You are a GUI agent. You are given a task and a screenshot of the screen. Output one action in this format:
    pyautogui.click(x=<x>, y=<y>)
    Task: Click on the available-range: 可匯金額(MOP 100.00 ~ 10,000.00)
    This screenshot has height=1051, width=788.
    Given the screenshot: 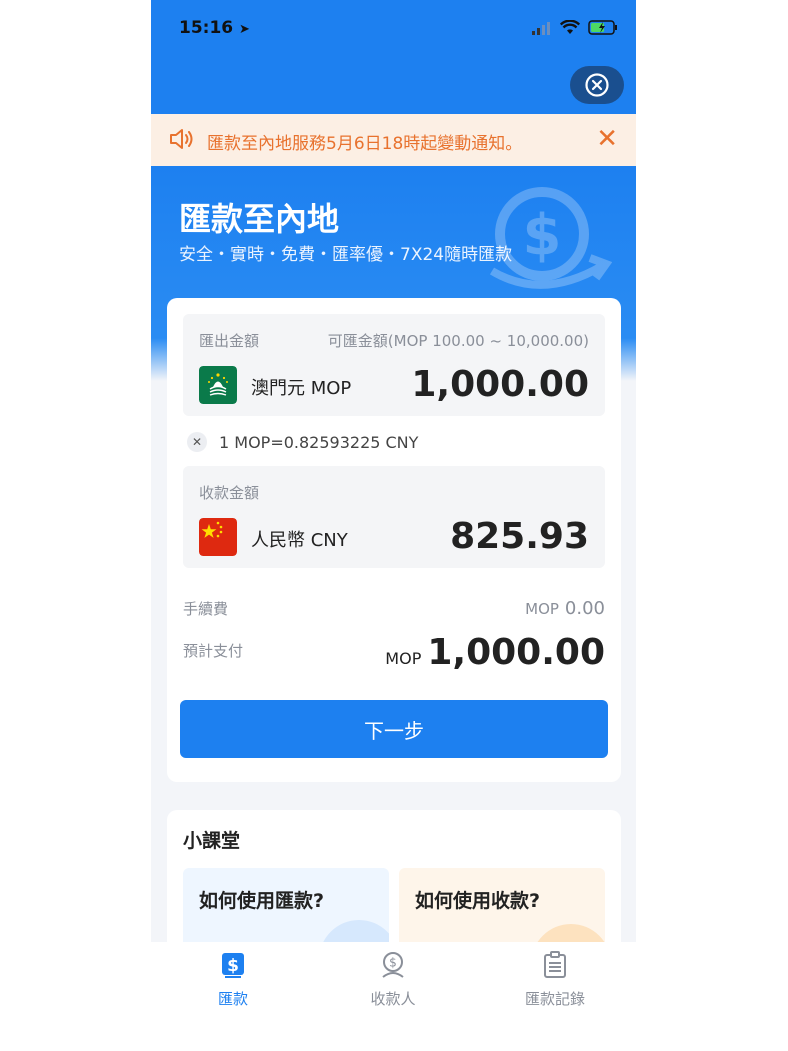 What is the action you would take?
    pyautogui.click(x=458, y=341)
    